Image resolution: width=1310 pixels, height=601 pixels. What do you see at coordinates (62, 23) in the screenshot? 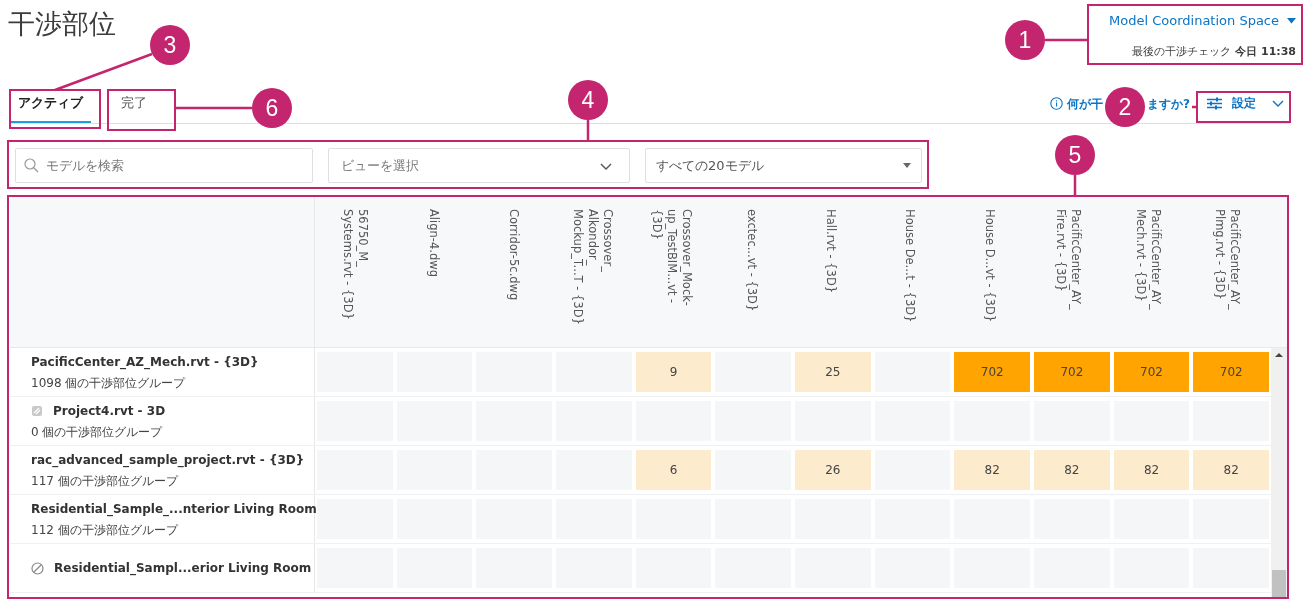
I see `page-title: 干渉部位` at bounding box center [62, 23].